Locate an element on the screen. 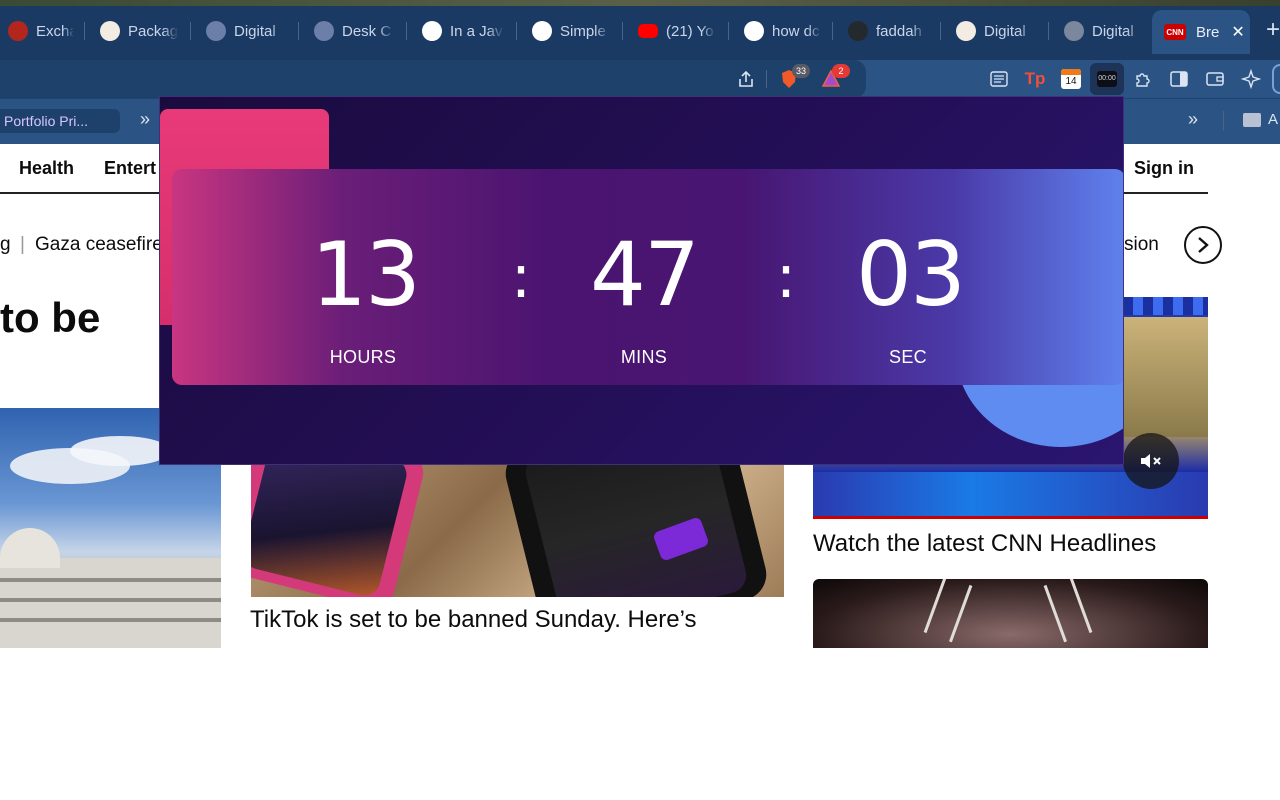  tab-label: Packag is located at coordinates (153, 31).